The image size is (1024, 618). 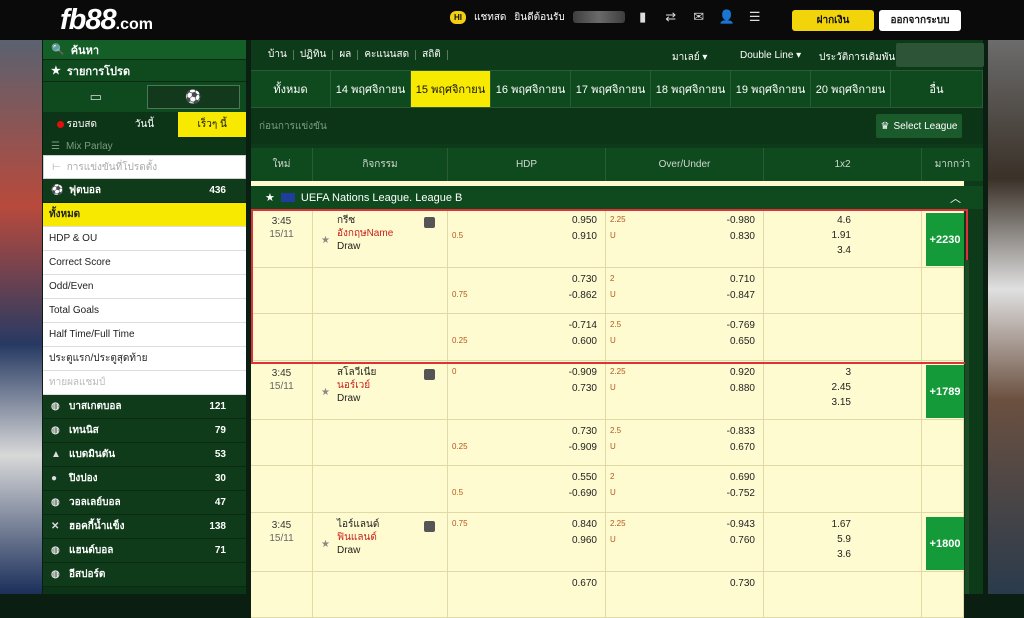 I want to click on sport-basketball: ◍ บาสเกตบอล 121, so click(x=144, y=407).